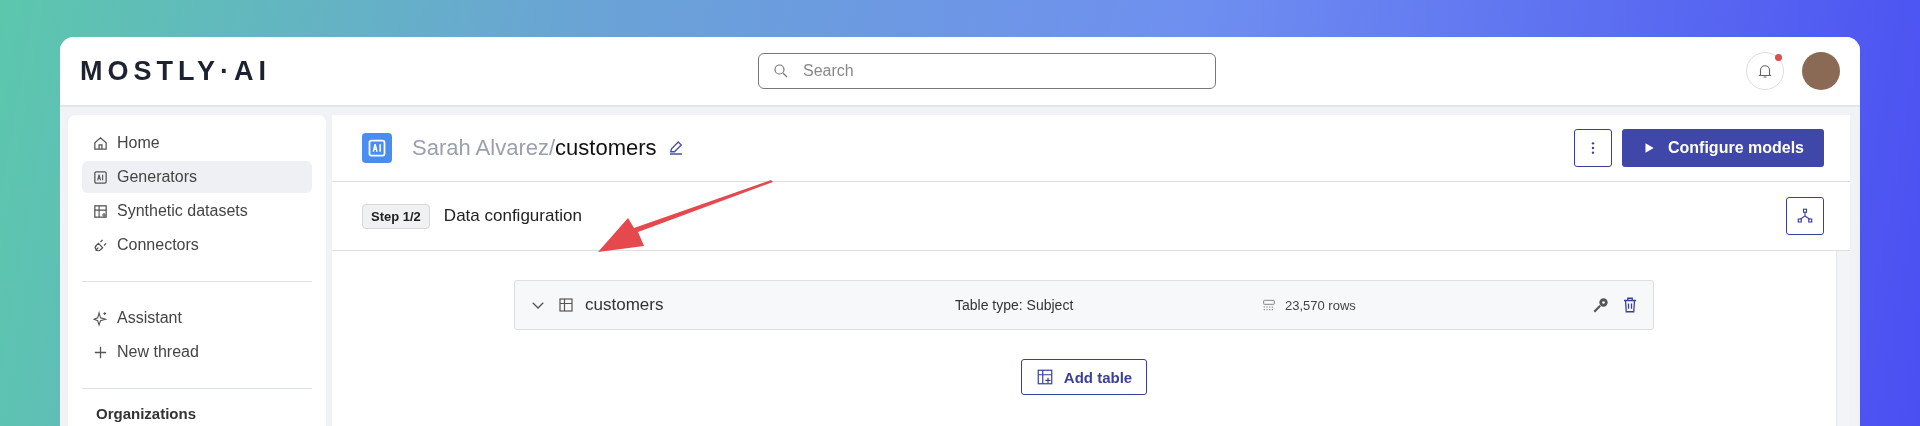  Describe the element at coordinates (781, 71) in the screenshot. I see `search-icon` at that location.